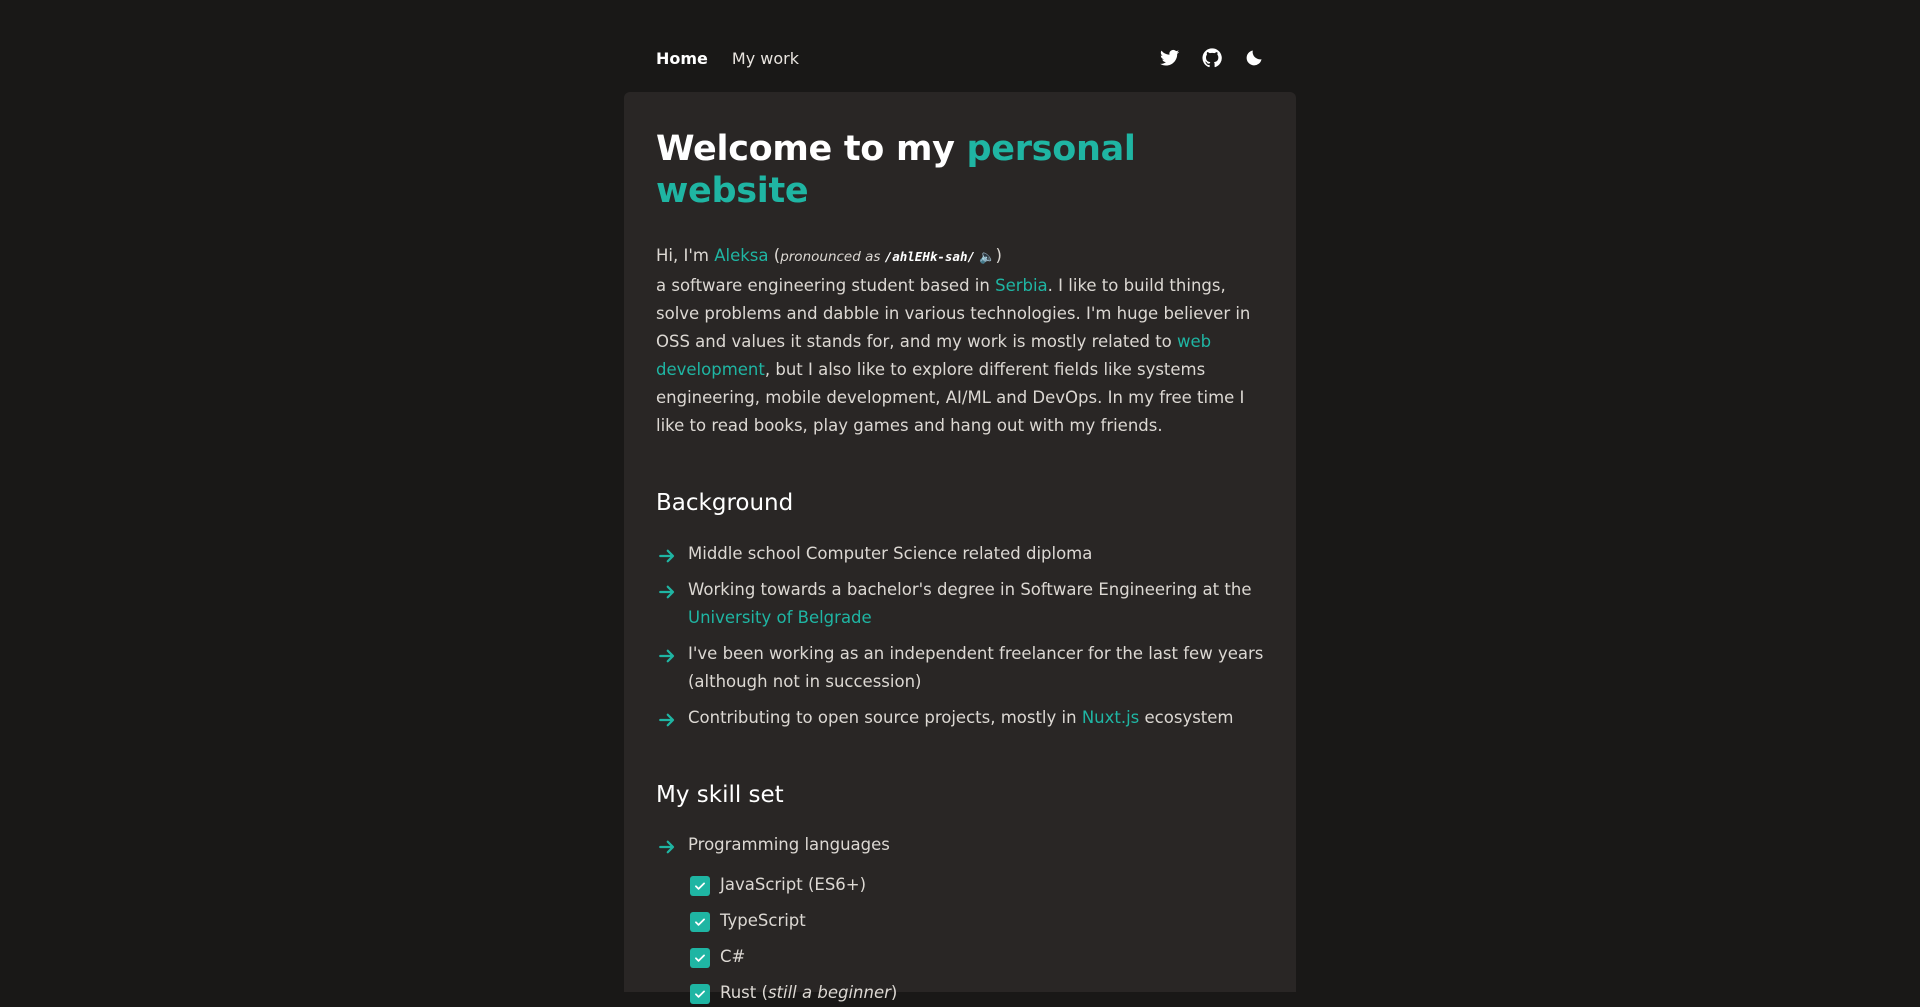 The image size is (1920, 1007). What do you see at coordinates (727, 58) in the screenshot?
I see `nav-links: Home My work` at bounding box center [727, 58].